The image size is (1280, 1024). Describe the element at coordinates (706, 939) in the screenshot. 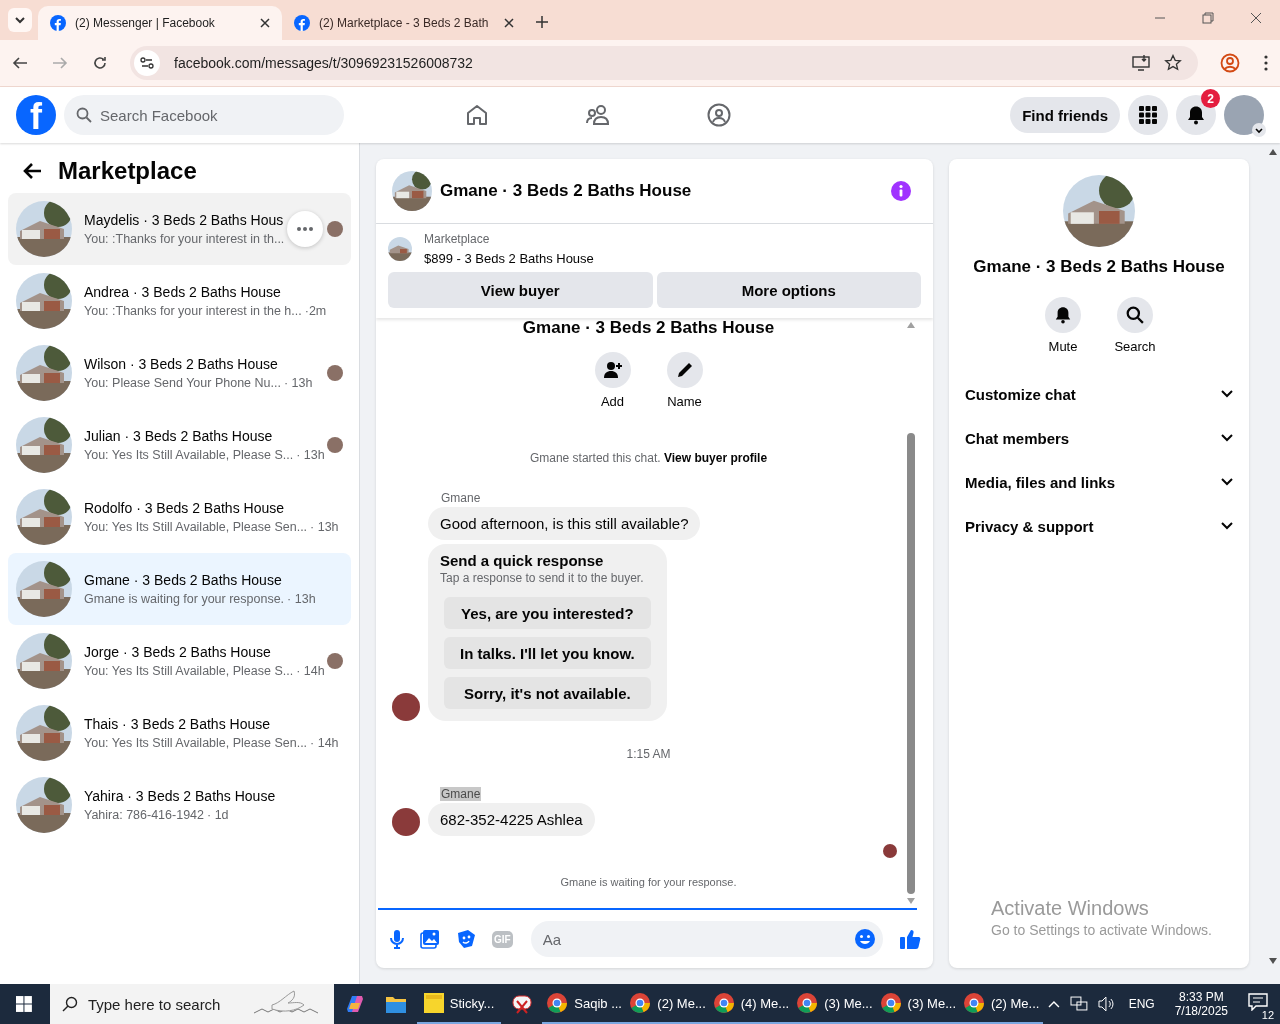

I see `message-input: Aa` at that location.